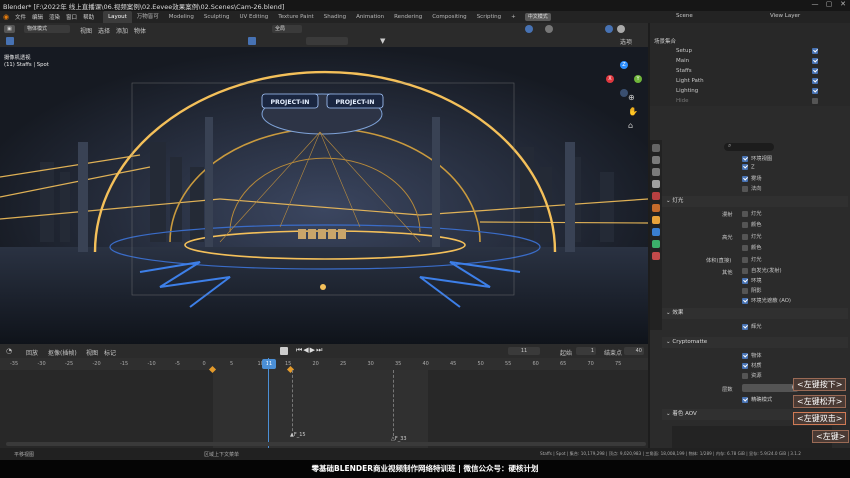  Describe the element at coordinates (269, 364) in the screenshot. I see `playhead-frame-badge: 11` at that location.